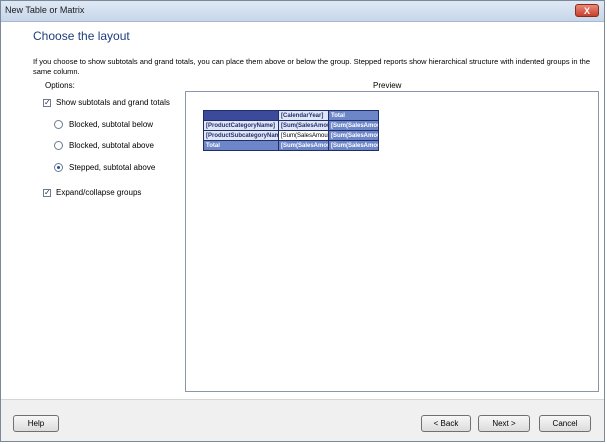  I want to click on matrix-total-row-header: Total, so click(241, 145).